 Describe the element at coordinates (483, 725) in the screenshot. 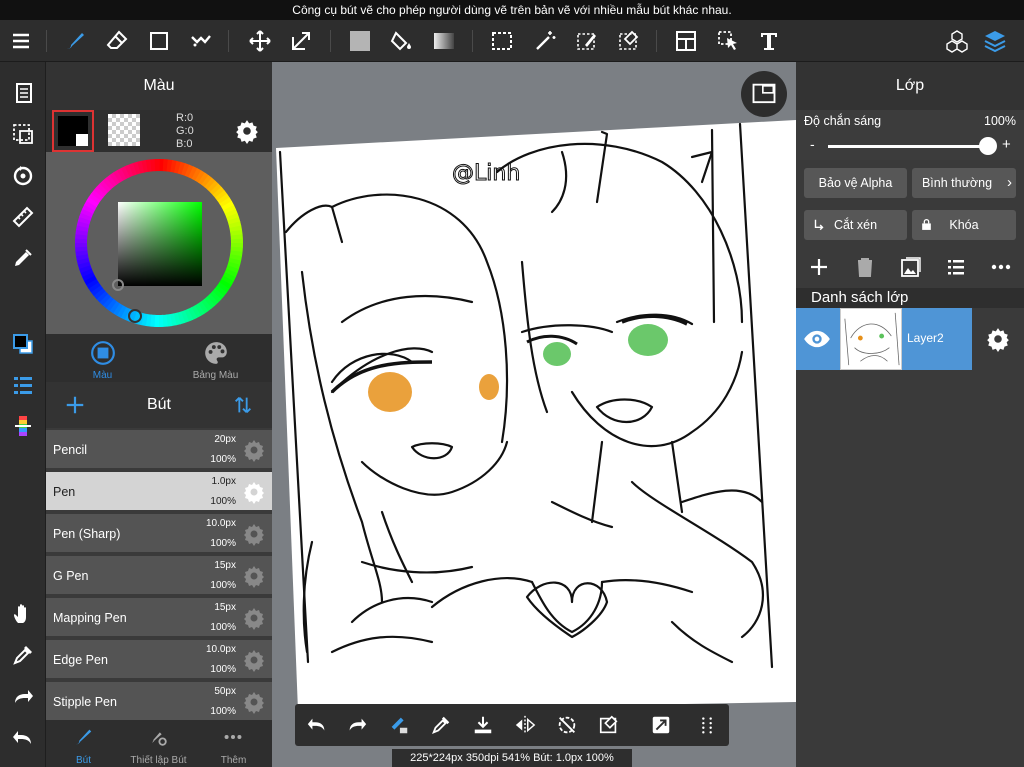

I see `save-down-icon` at that location.